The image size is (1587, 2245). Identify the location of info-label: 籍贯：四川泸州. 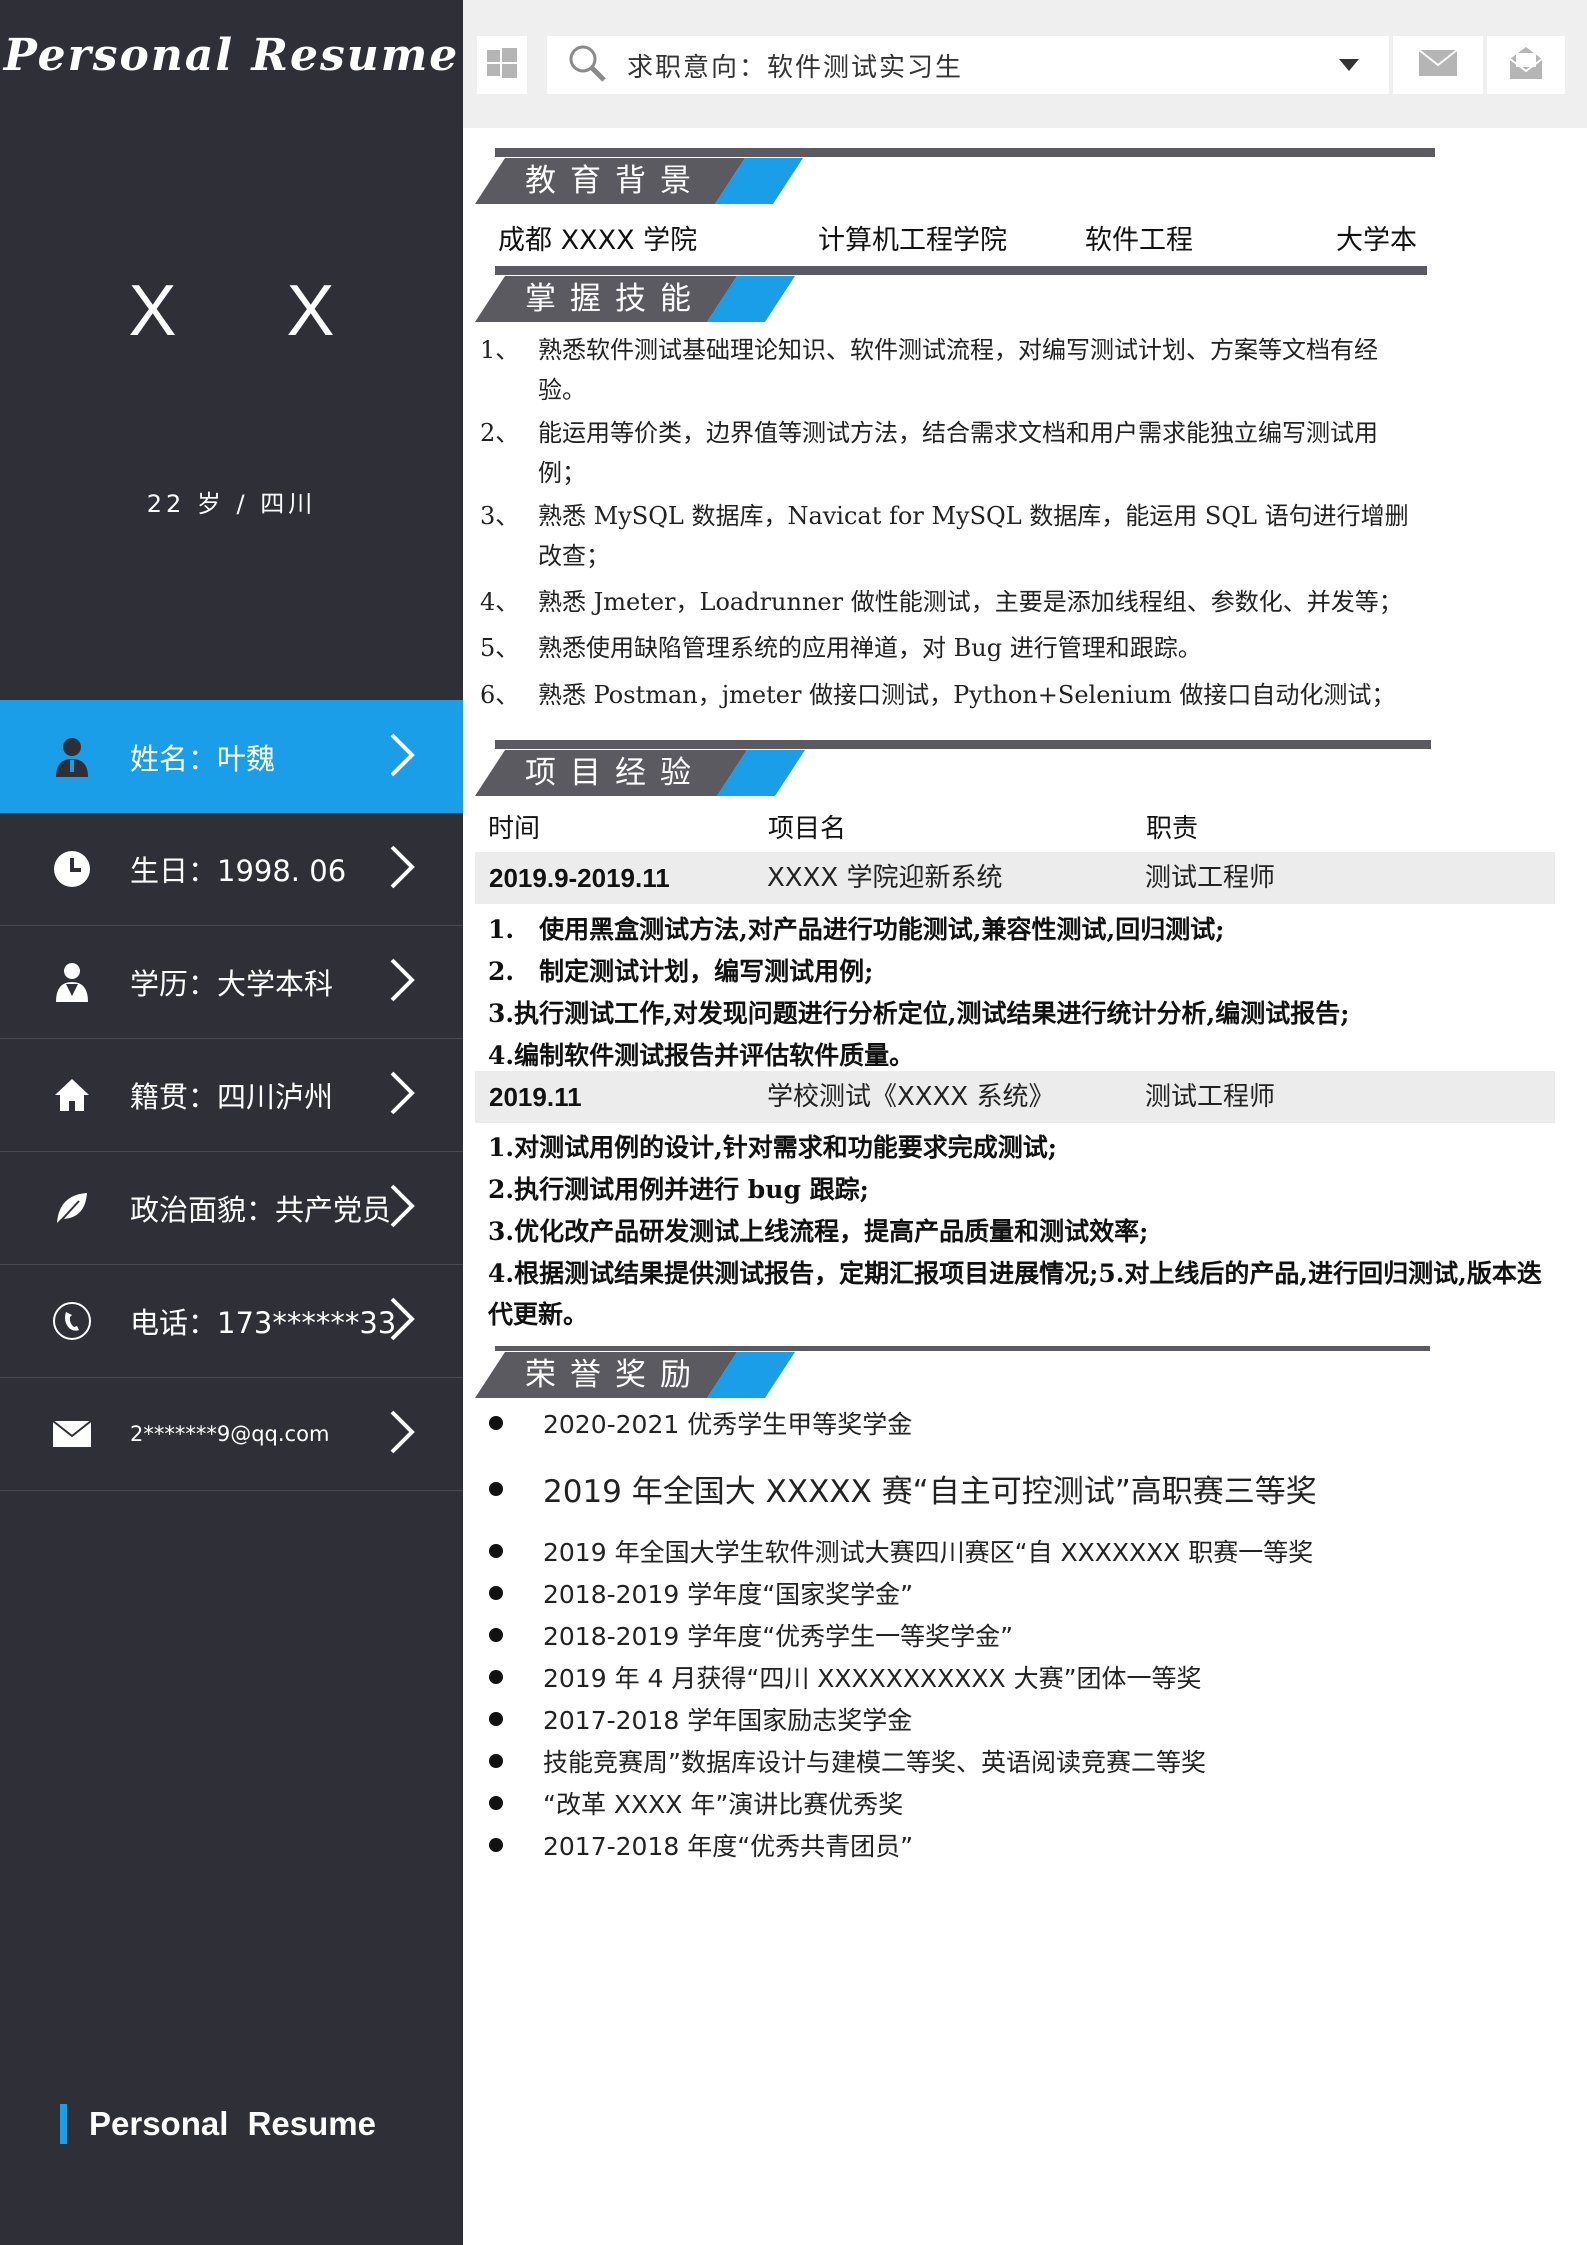
(232, 1097).